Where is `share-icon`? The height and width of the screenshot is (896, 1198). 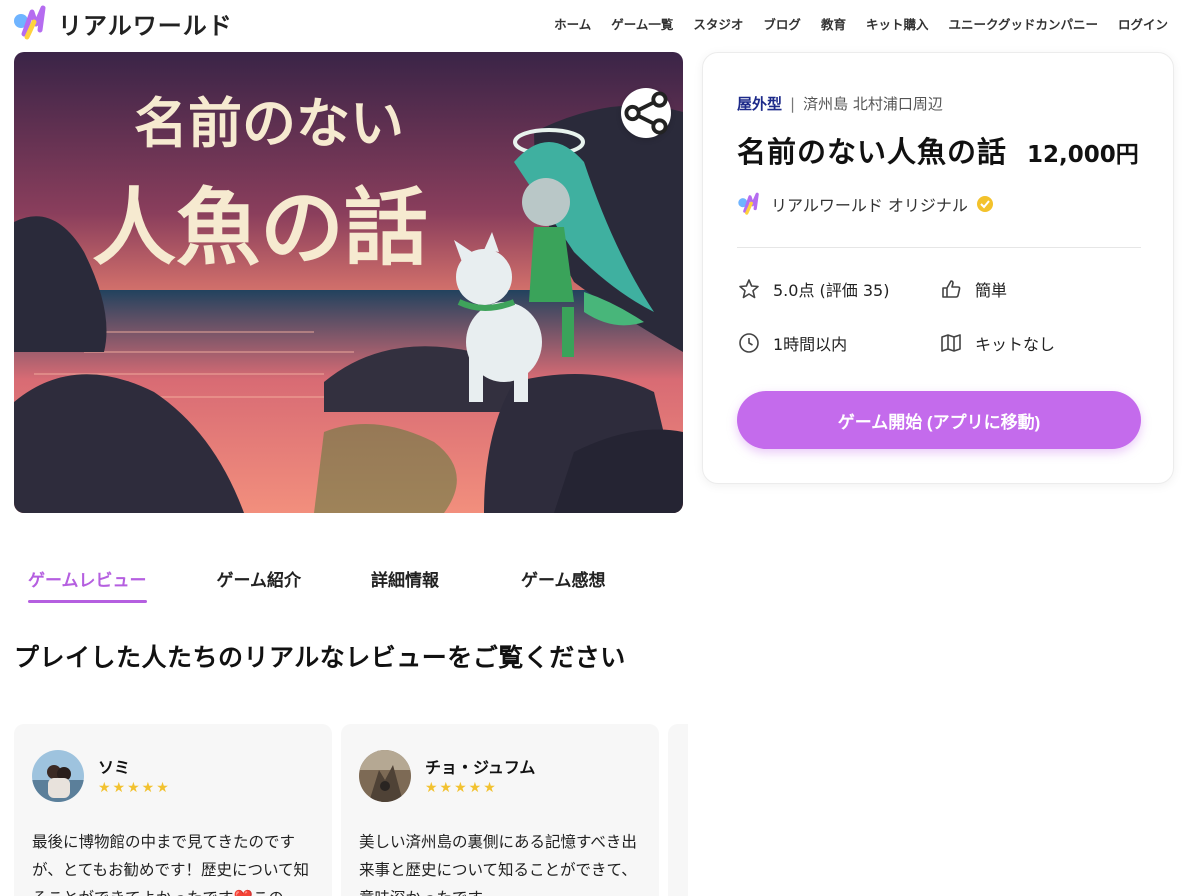 share-icon is located at coordinates (646, 113).